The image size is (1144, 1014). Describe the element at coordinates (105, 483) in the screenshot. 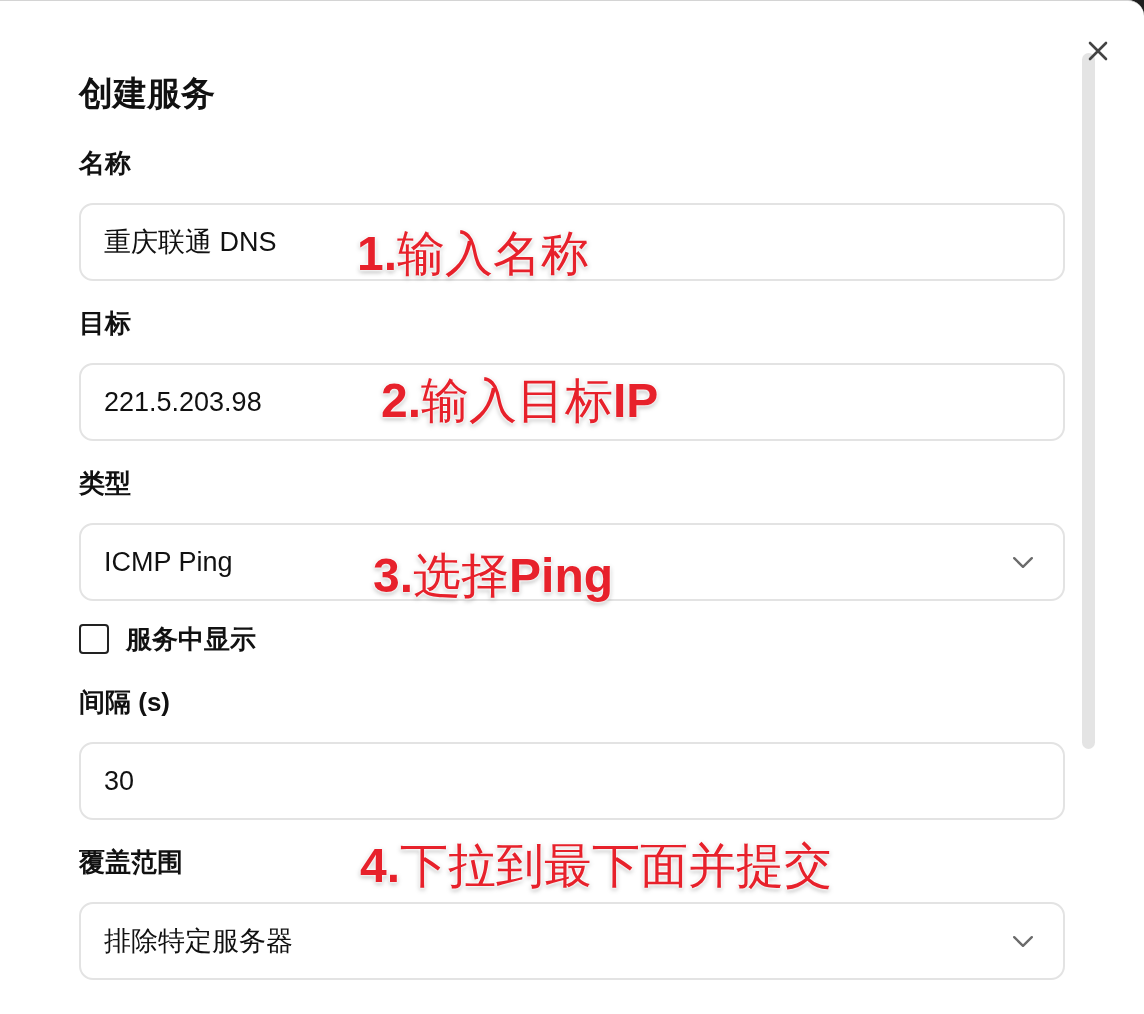

I see `field-label: 类型` at that location.